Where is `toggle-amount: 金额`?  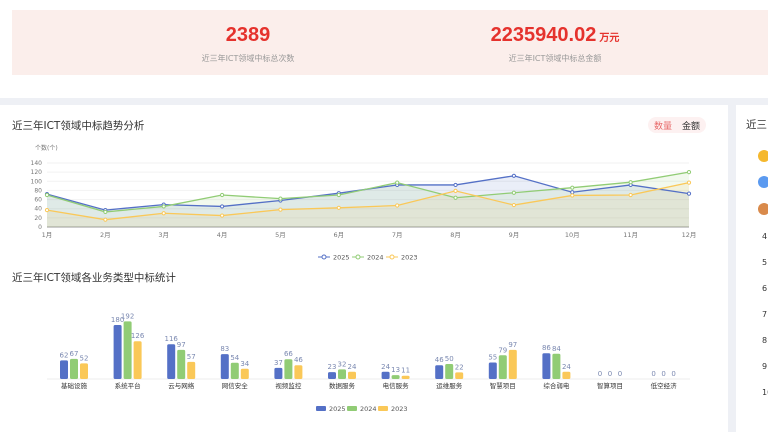
toggle-amount: 金额 is located at coordinates (691, 125).